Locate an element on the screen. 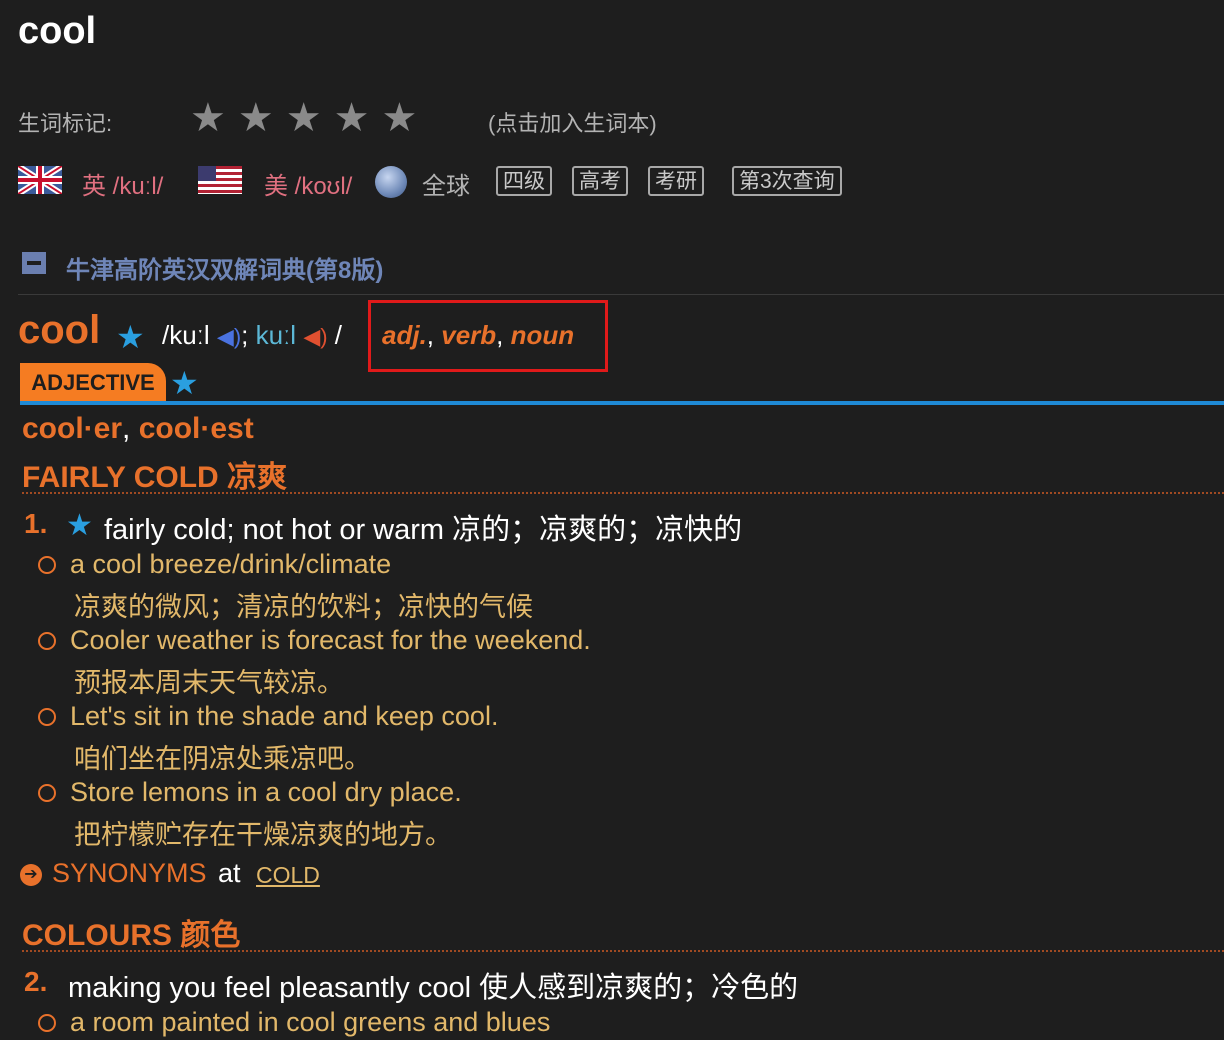 This screenshot has width=1224, height=1040. uk-flag-icon is located at coordinates (40, 180).